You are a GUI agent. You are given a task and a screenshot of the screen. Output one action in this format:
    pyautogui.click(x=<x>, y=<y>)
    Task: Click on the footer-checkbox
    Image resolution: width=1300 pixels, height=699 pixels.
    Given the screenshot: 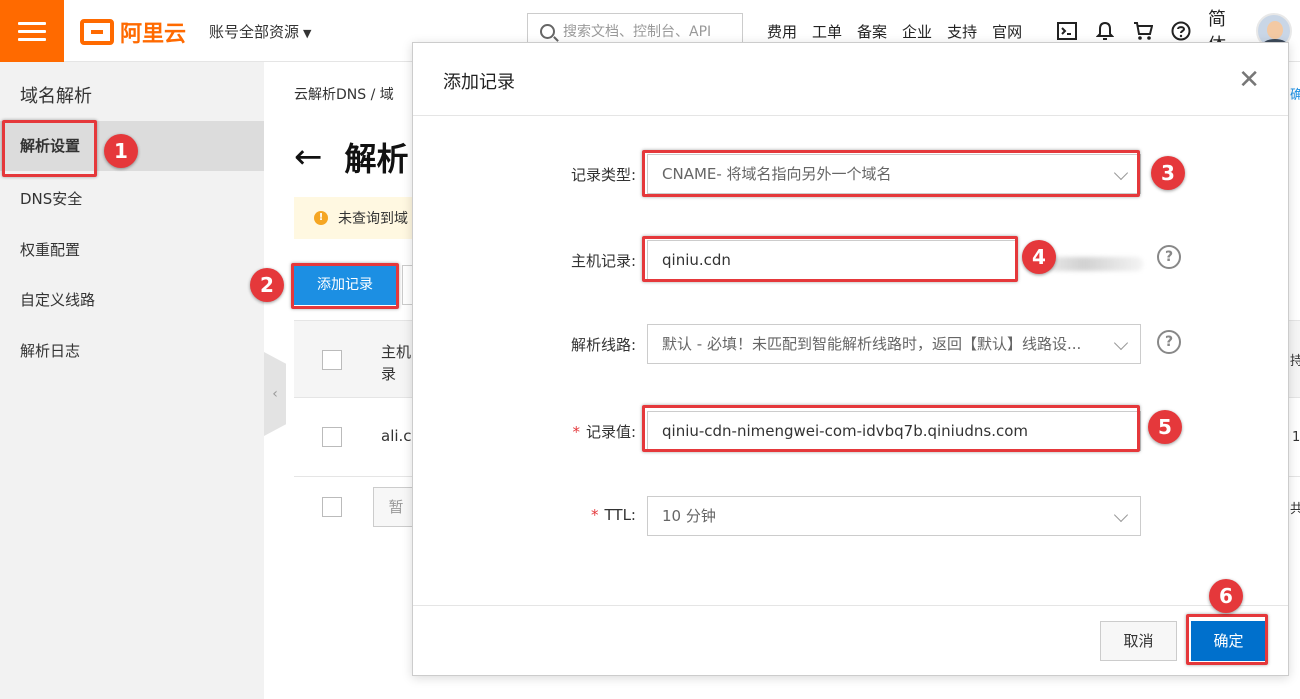 What is the action you would take?
    pyautogui.click(x=332, y=507)
    